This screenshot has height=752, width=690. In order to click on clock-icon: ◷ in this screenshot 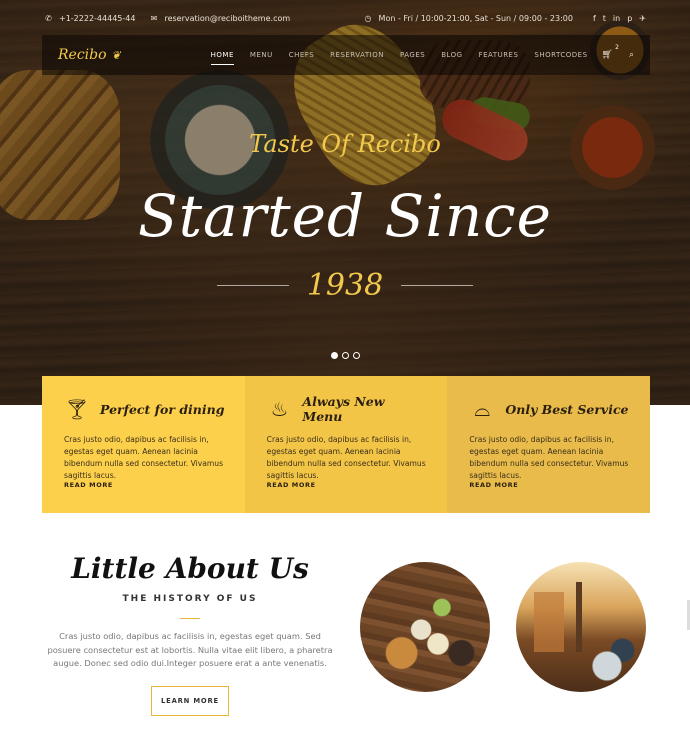, I will do `click(368, 18)`.